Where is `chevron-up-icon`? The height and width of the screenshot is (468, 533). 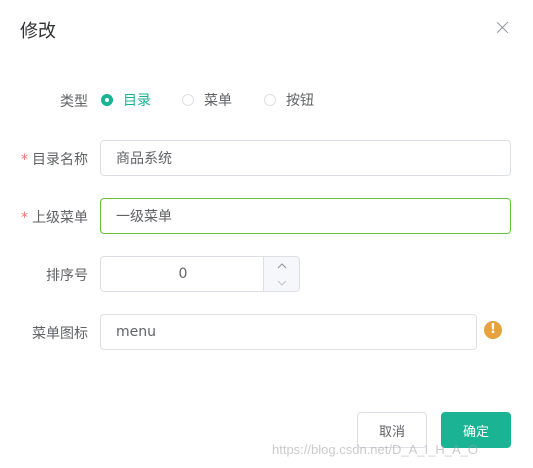 chevron-up-icon is located at coordinates (281, 265).